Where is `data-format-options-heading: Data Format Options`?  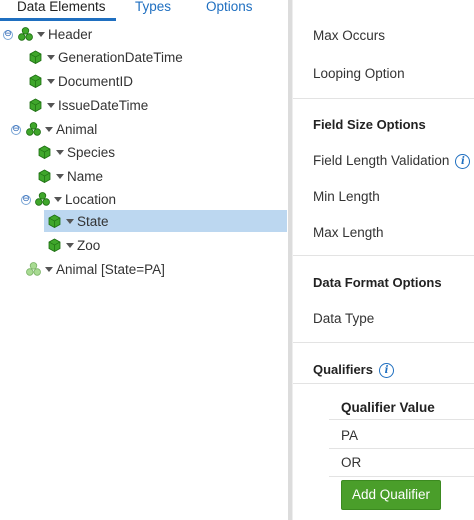 data-format-options-heading: Data Format Options is located at coordinates (377, 282).